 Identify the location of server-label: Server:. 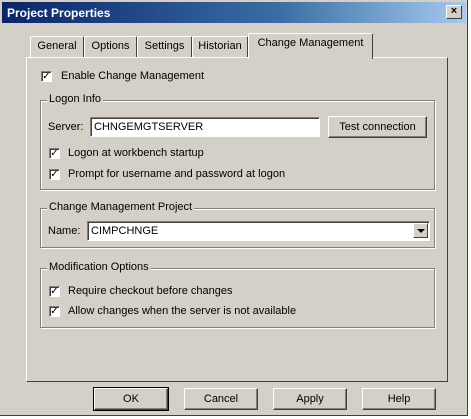
(66, 127).